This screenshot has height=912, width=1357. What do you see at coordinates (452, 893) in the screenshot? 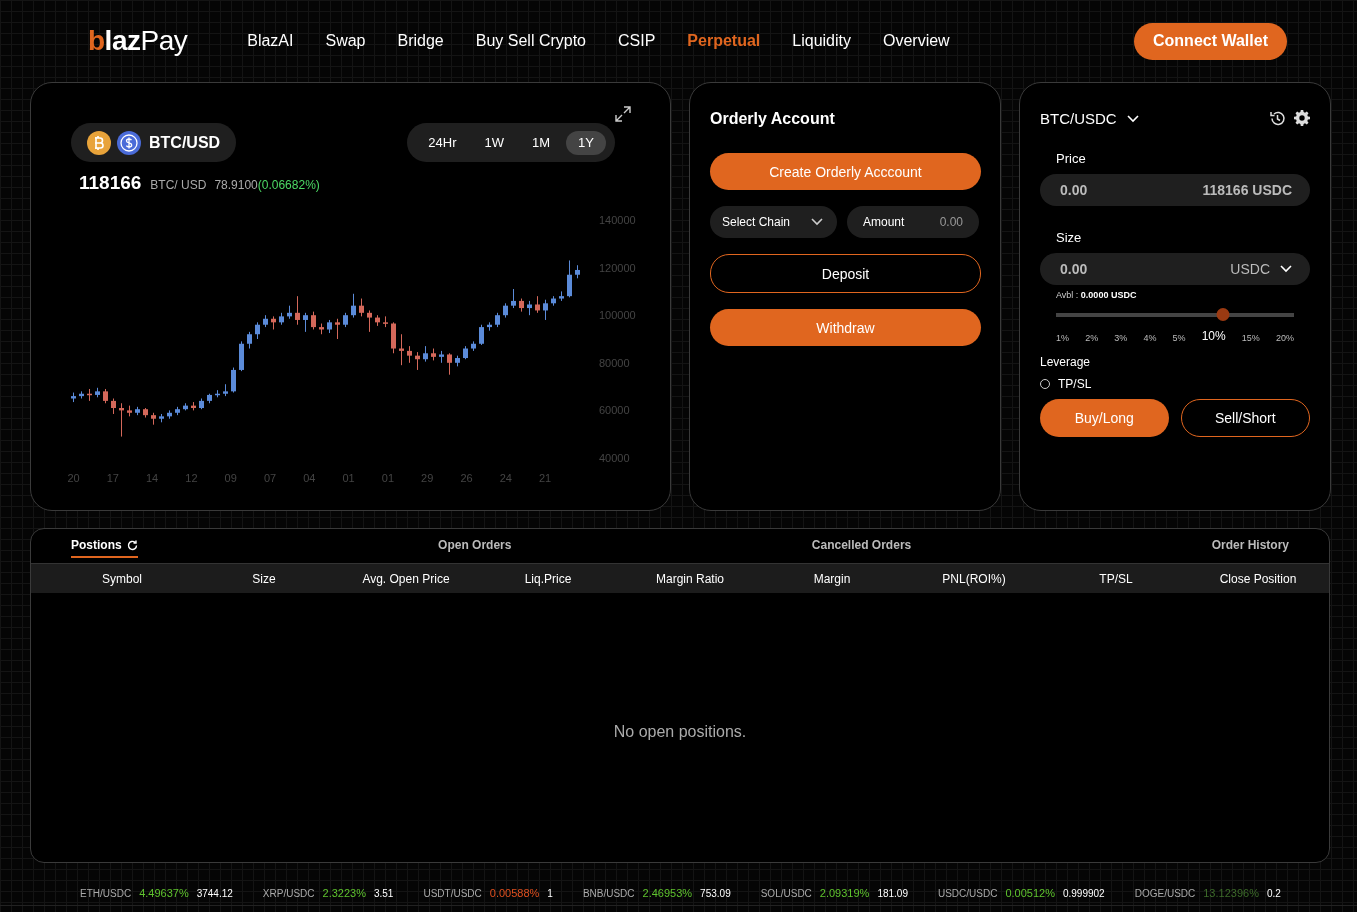
I see `ticker-pair: USDT/USDC` at bounding box center [452, 893].